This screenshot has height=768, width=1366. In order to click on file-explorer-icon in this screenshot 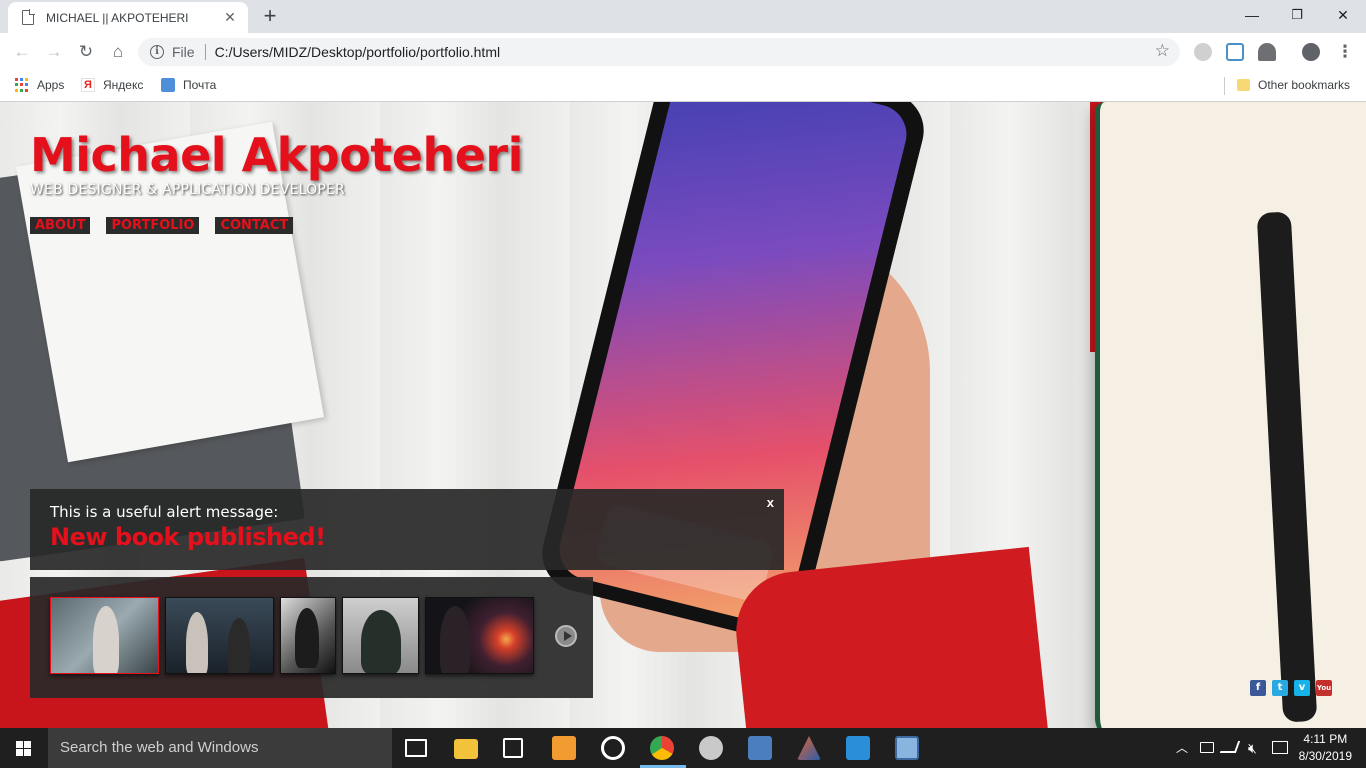, I will do `click(466, 749)`.